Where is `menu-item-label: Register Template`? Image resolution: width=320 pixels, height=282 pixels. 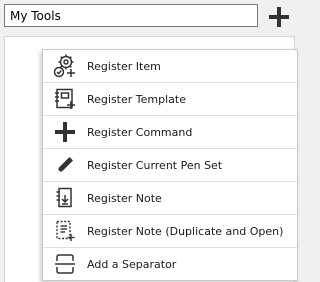
menu-item-label: Register Template is located at coordinates (136, 99).